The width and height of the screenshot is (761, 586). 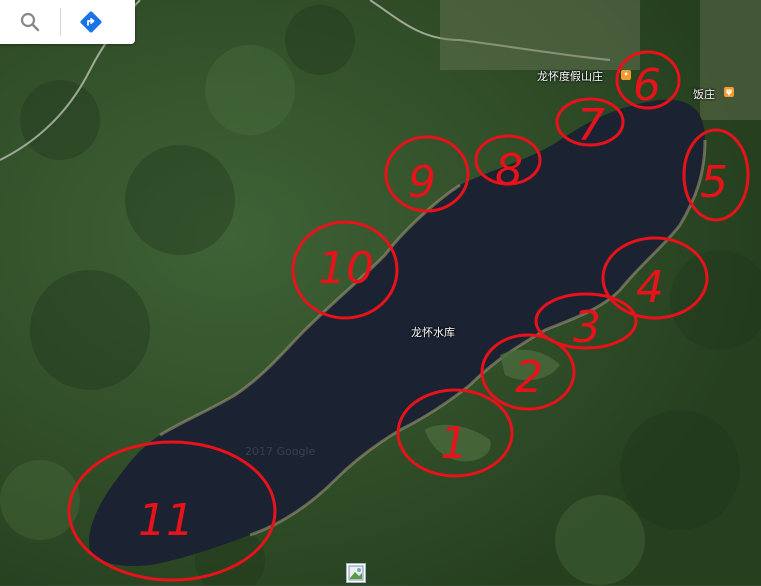 I want to click on marker-label-2: 2, so click(x=529, y=377).